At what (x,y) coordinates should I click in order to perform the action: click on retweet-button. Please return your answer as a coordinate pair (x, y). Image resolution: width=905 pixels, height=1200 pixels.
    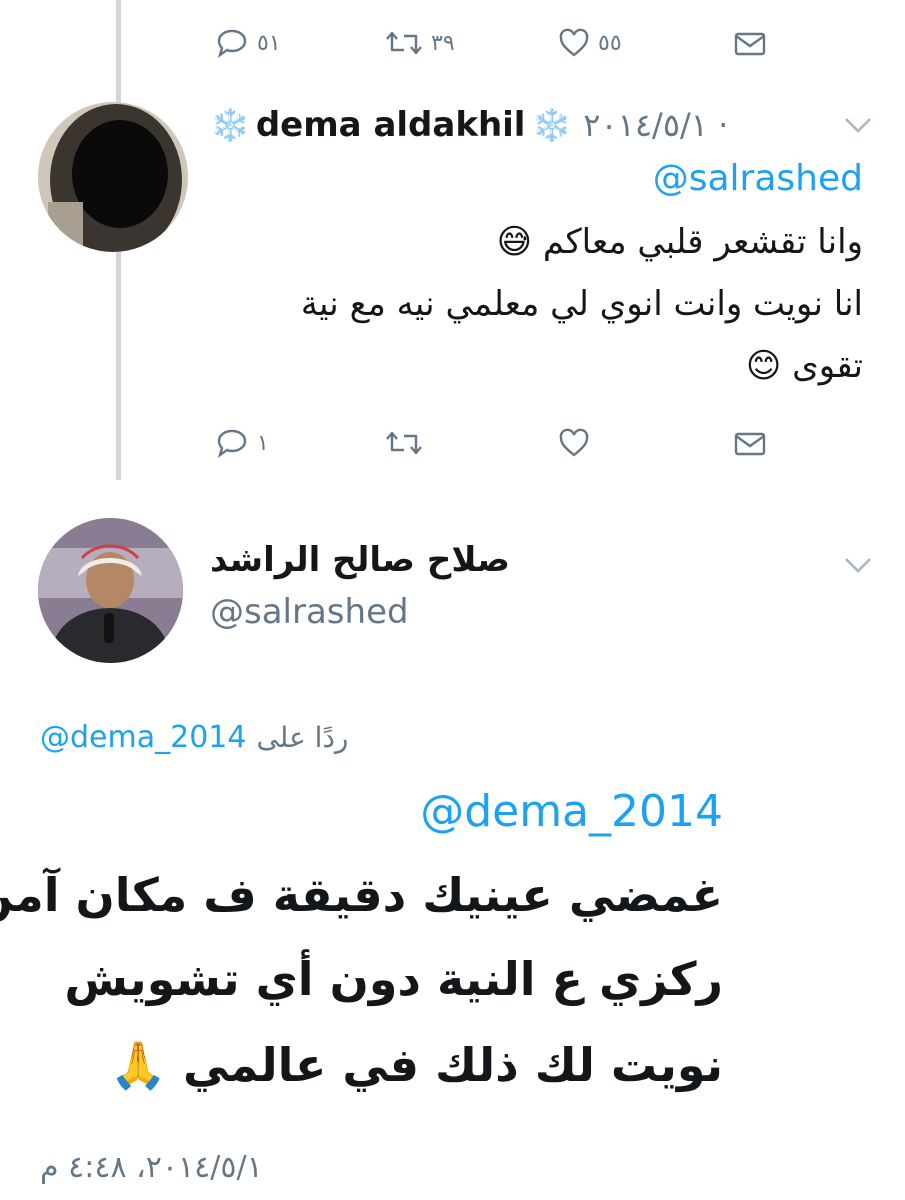
    Looking at the image, I should click on (404, 443).